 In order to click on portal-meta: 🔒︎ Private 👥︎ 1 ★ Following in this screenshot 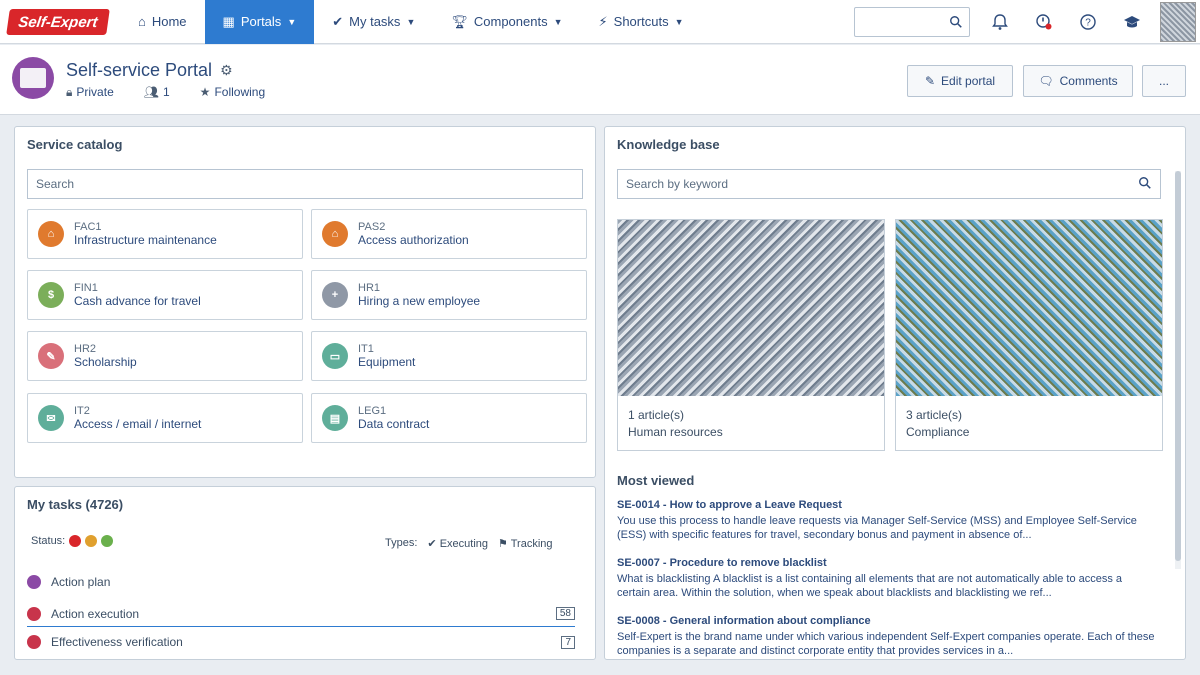, I will do `click(165, 92)`.